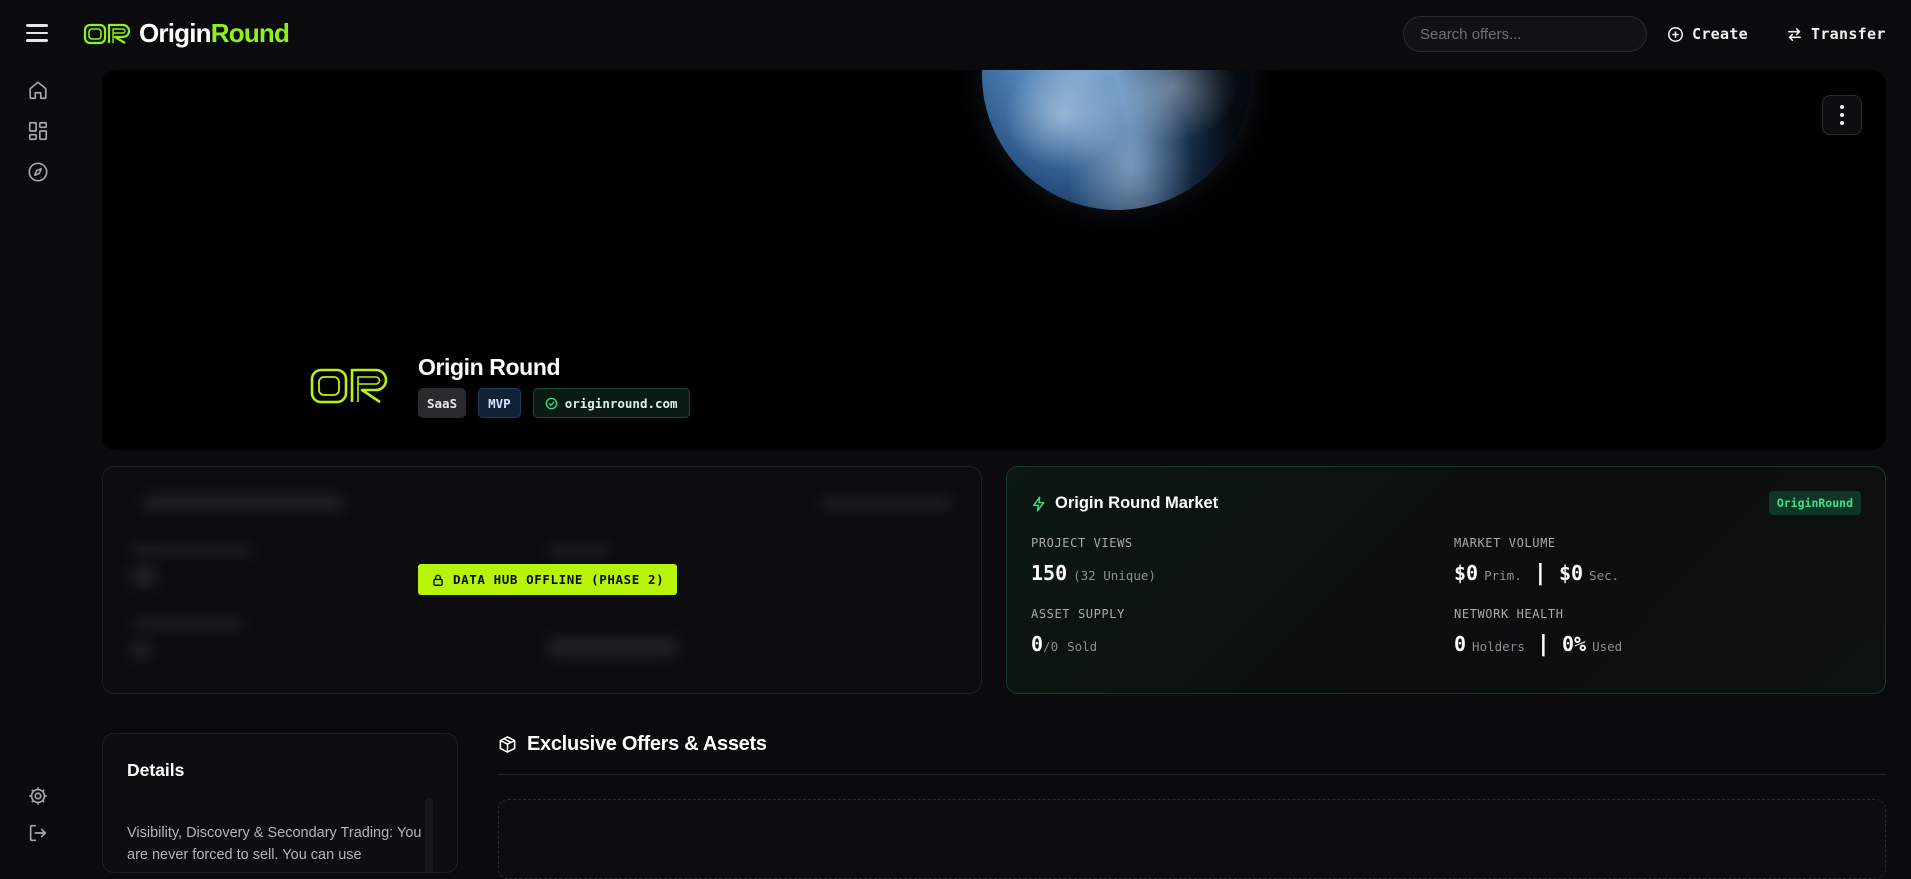 Image resolution: width=1911 pixels, height=879 pixels. What do you see at coordinates (349, 386) in the screenshot?
I see `project-logo` at bounding box center [349, 386].